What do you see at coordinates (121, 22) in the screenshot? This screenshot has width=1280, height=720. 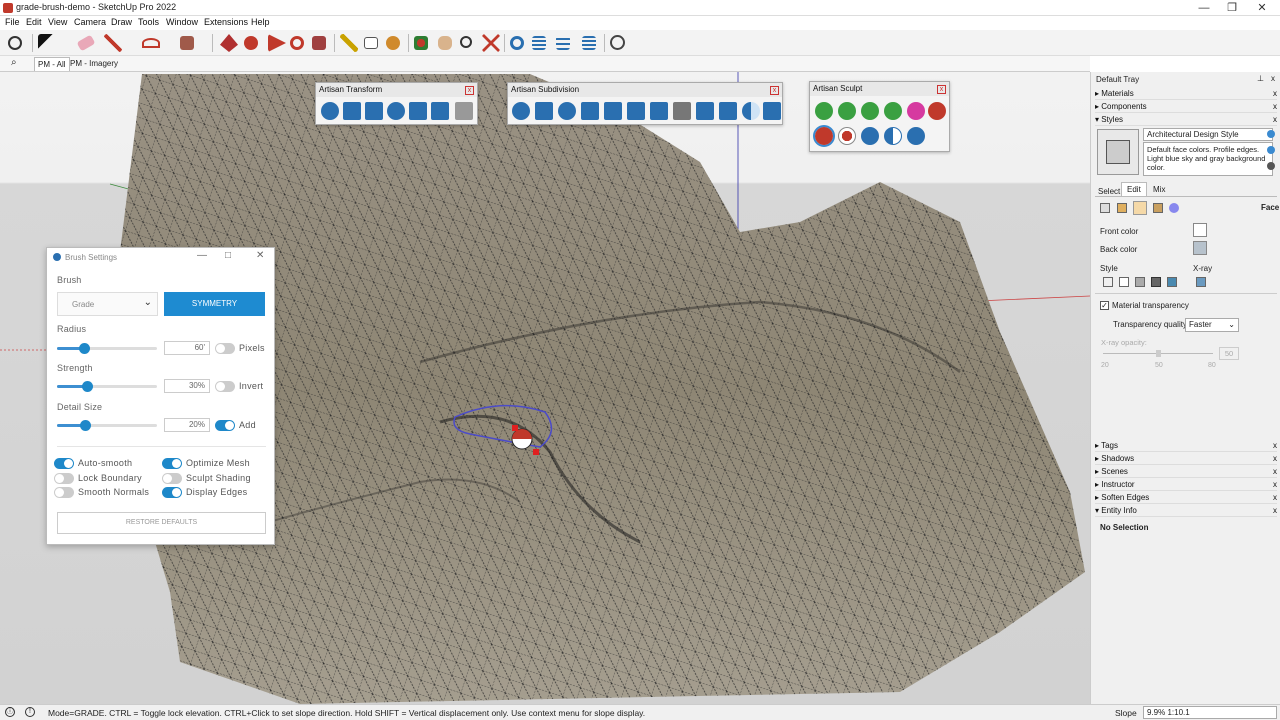 I see `menu-draw: Draw` at bounding box center [121, 22].